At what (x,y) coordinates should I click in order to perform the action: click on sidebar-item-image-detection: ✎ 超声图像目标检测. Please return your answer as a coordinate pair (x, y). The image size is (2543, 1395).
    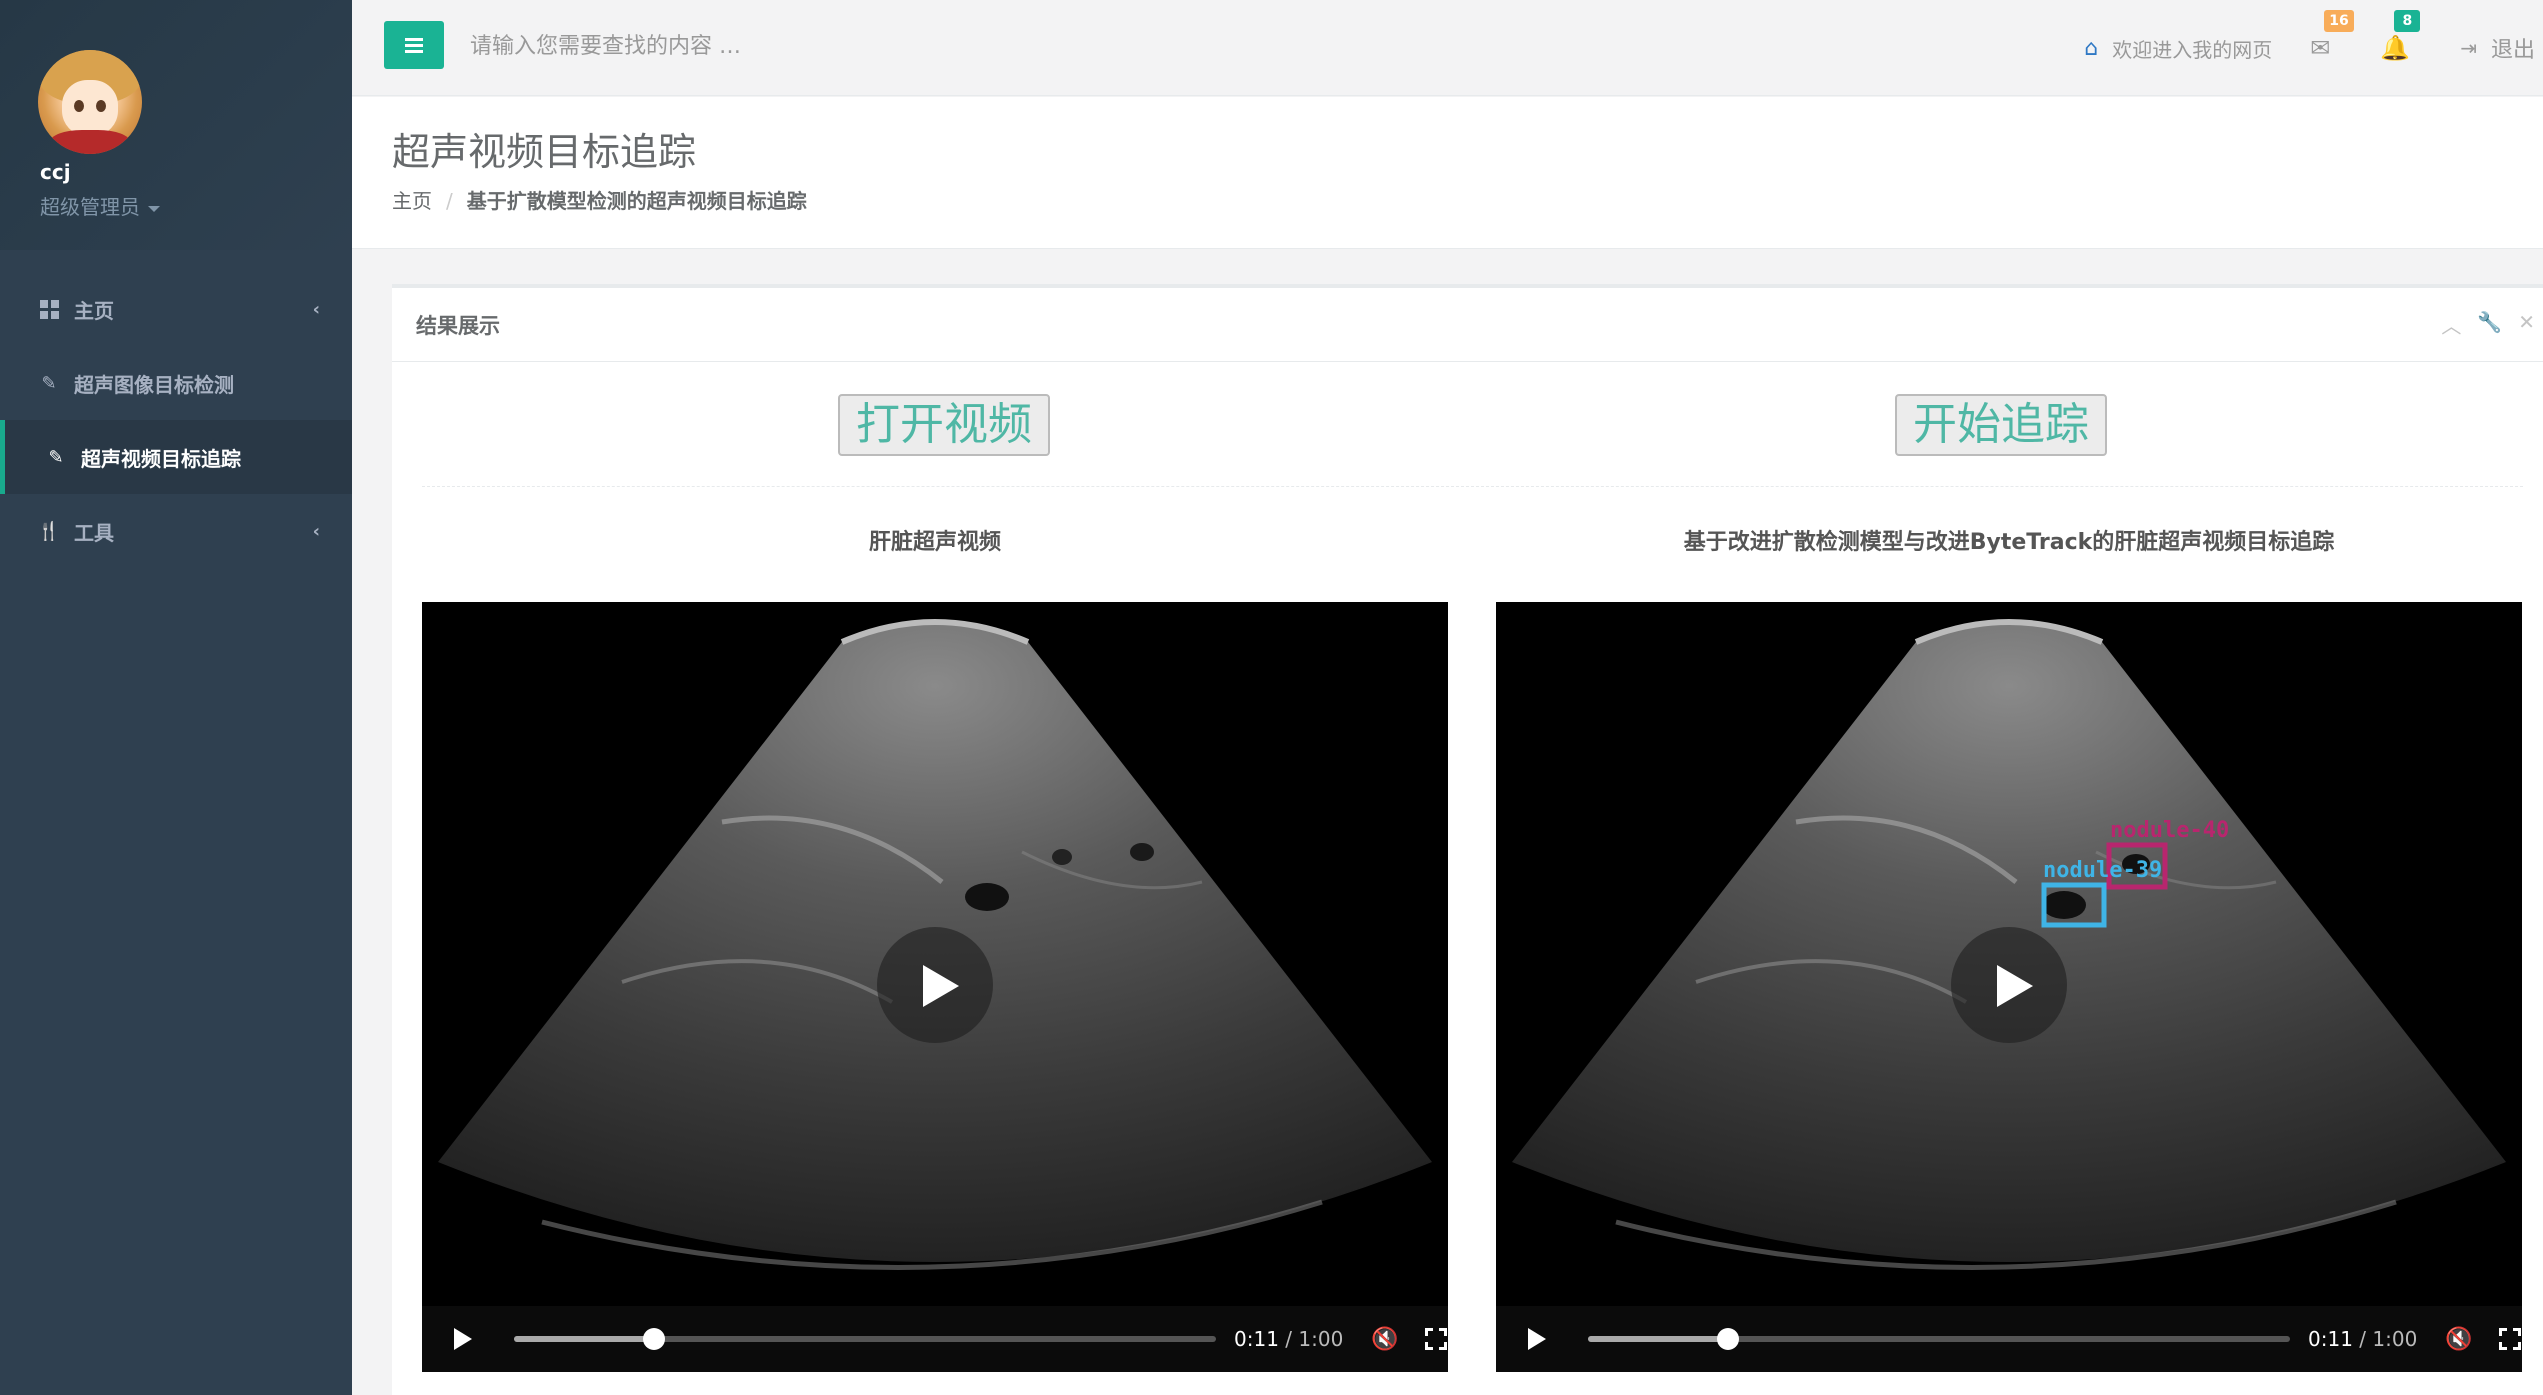
    Looking at the image, I should click on (176, 383).